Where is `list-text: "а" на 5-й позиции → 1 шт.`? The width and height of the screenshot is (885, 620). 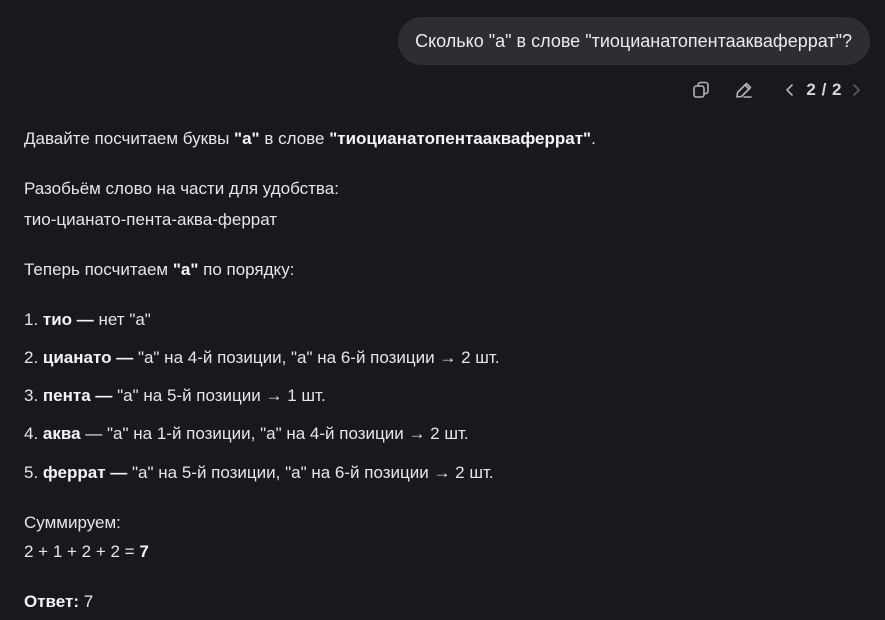
list-text: "а" на 5-й позиции → 1 шт. is located at coordinates (221, 395).